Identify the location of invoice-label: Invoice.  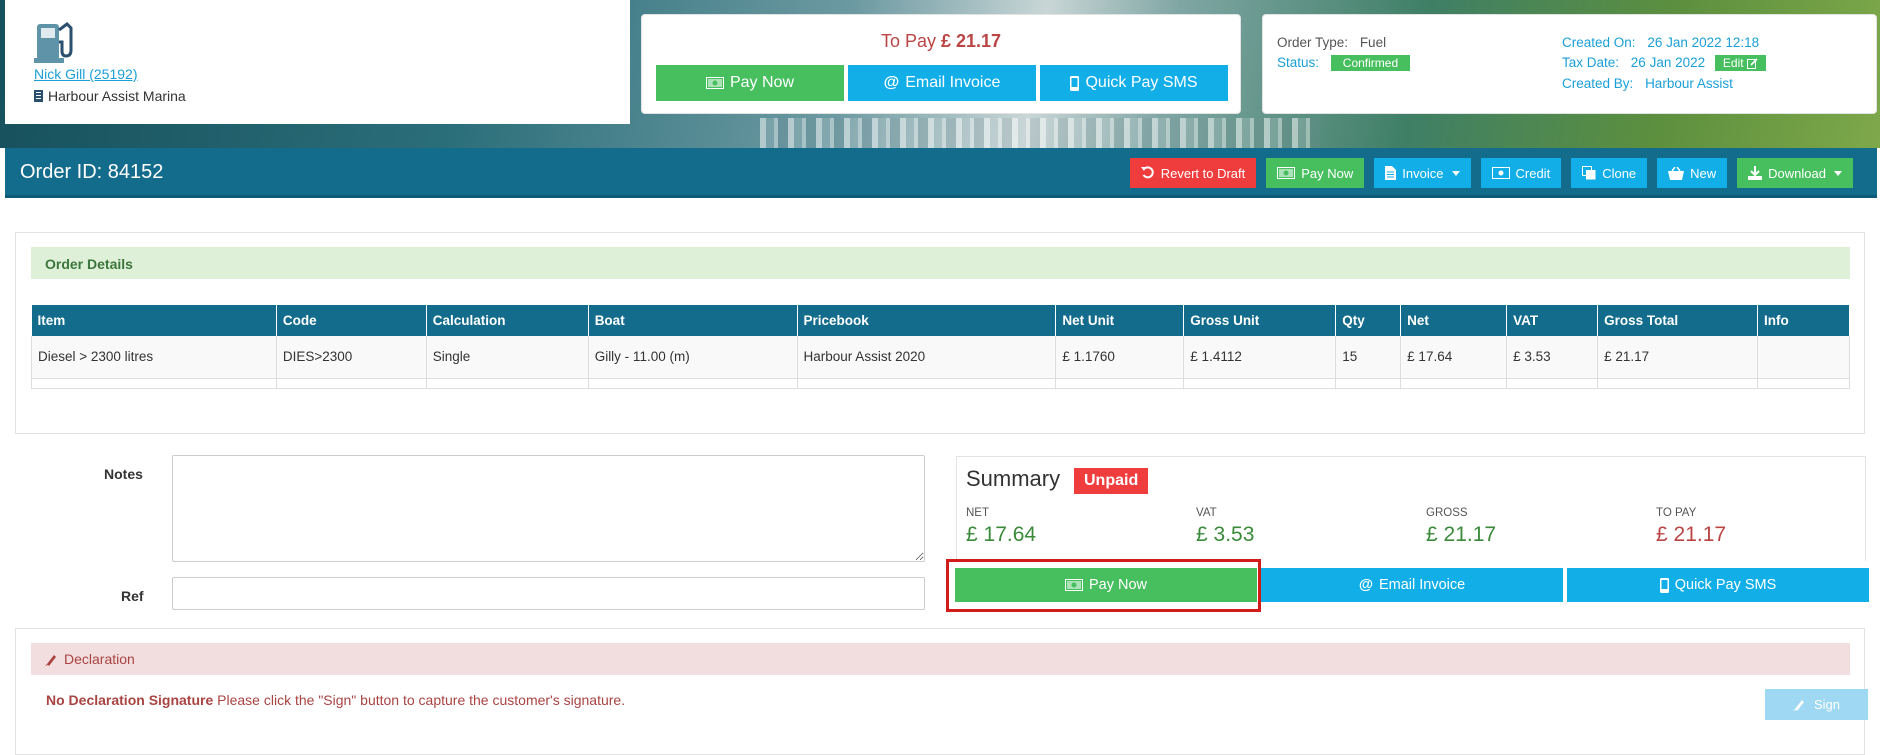
(1423, 173).